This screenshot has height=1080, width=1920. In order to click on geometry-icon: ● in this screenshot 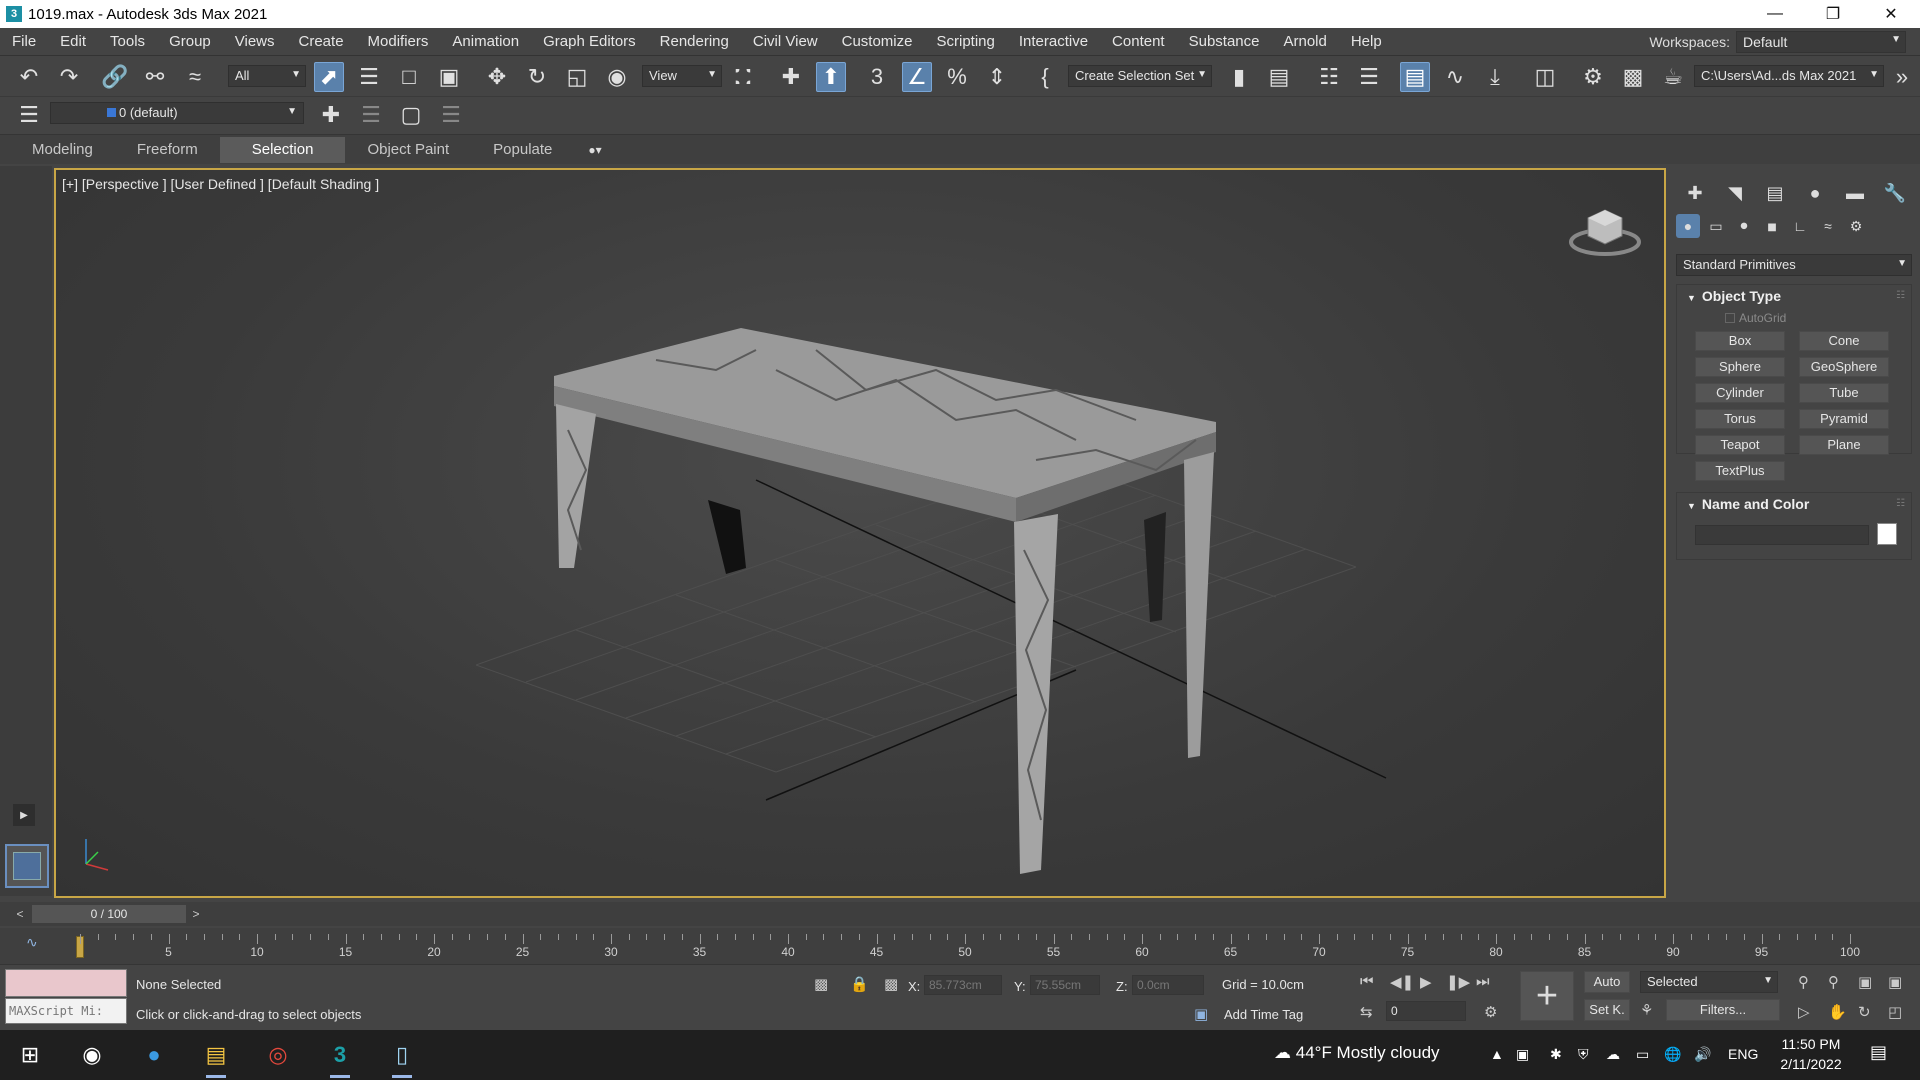, I will do `click(1688, 226)`.